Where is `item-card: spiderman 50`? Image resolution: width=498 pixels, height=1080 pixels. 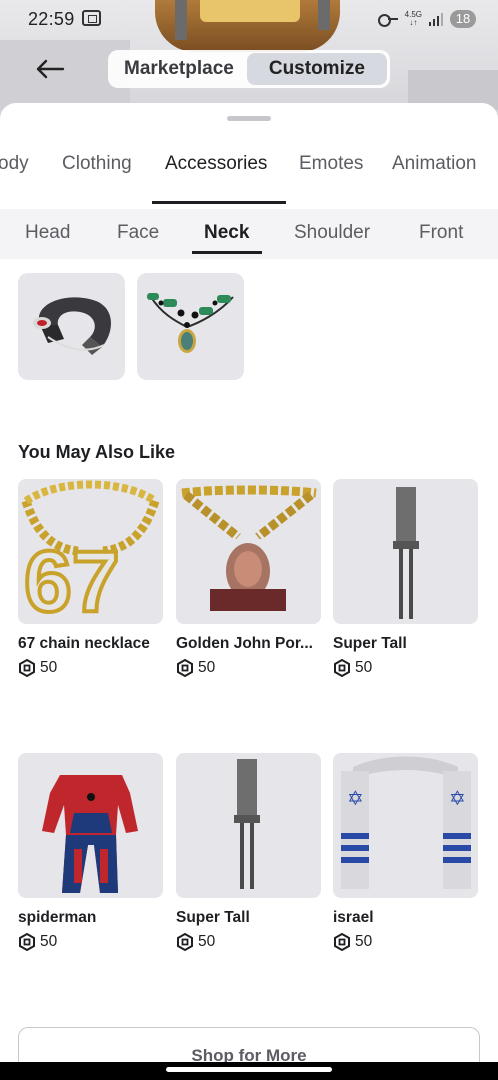
item-card: spiderman 50 is located at coordinates (90, 852).